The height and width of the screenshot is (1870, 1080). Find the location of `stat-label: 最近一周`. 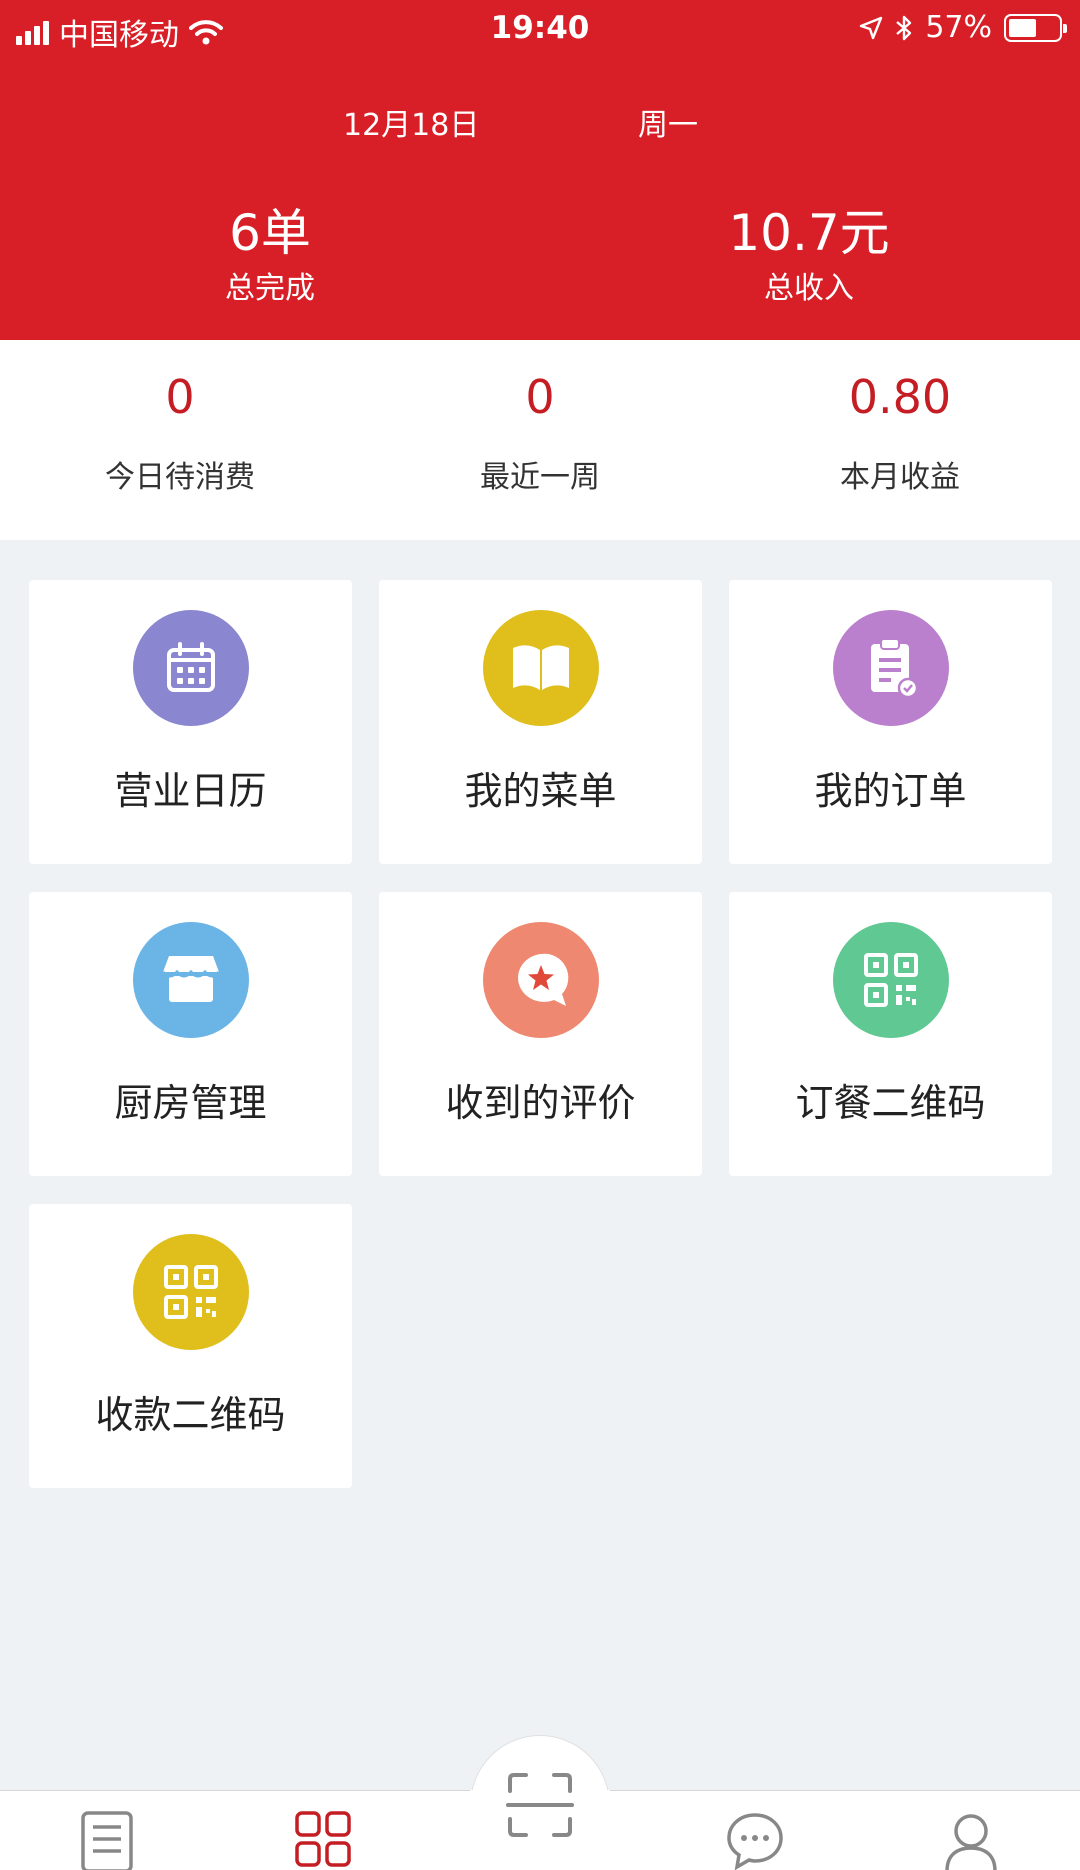

stat-label: 最近一周 is located at coordinates (540, 477).